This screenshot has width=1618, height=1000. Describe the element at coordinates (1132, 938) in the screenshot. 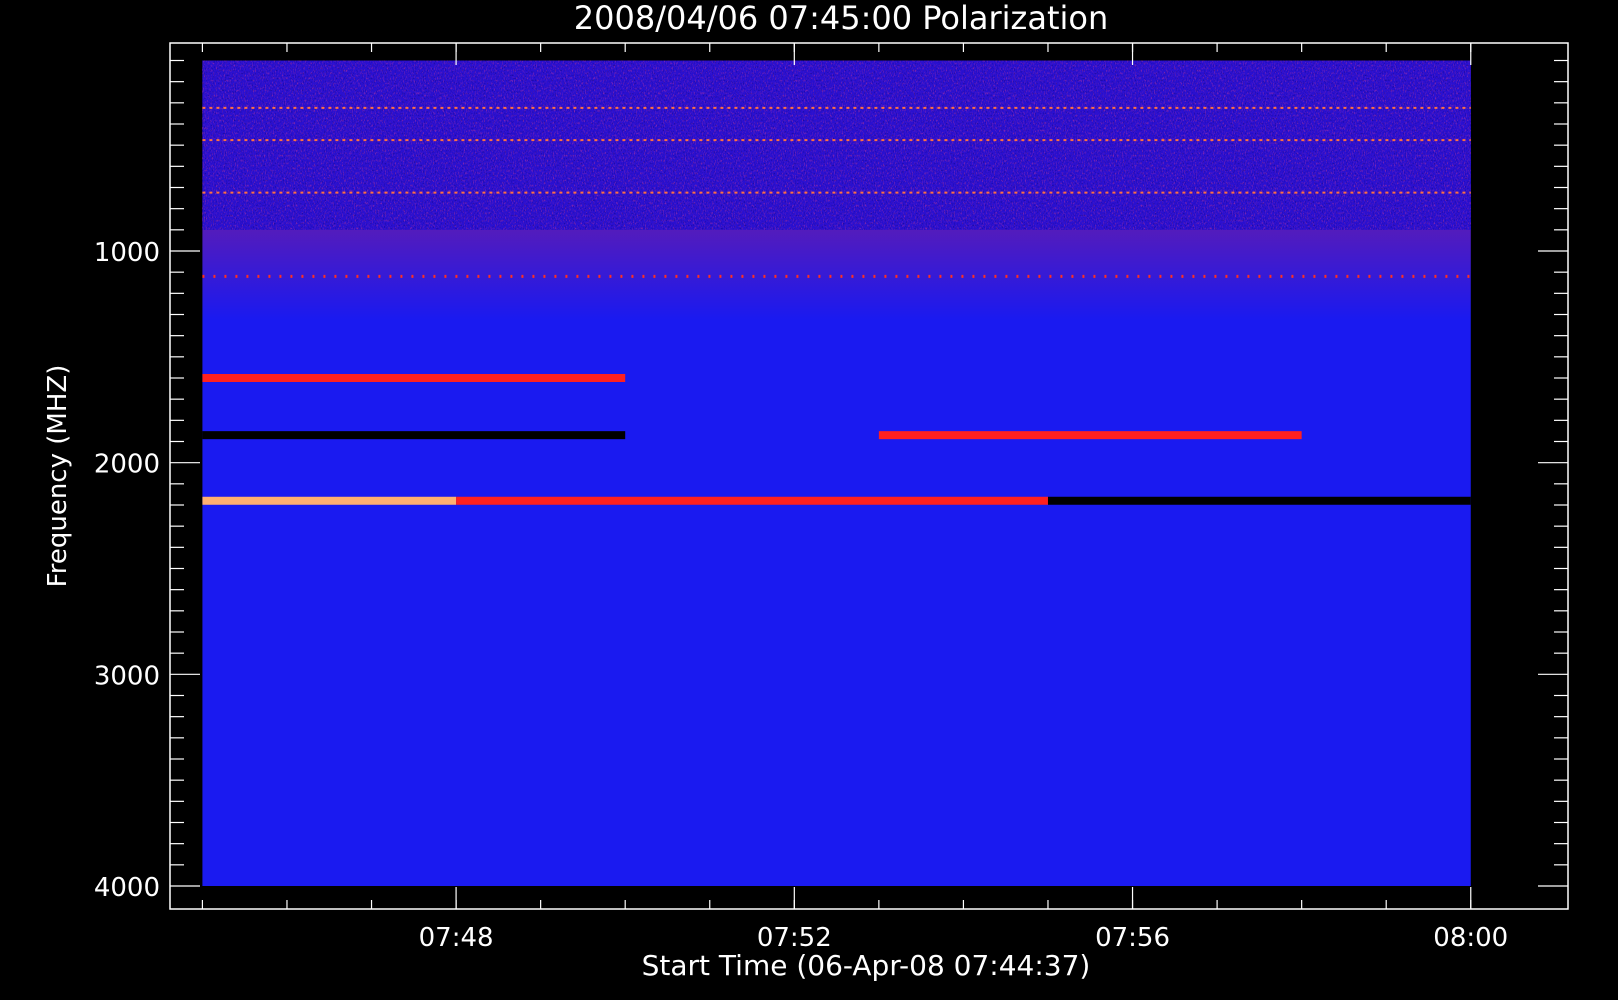

I see `x-tick-label: 07:56` at that location.